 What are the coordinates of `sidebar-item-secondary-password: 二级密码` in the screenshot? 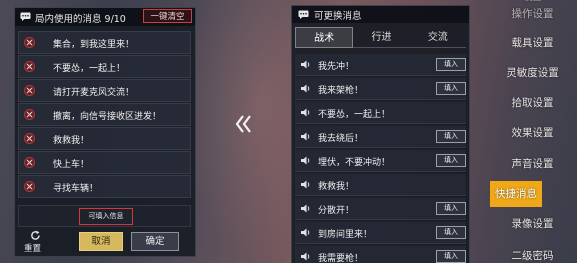 It's located at (532, 253).